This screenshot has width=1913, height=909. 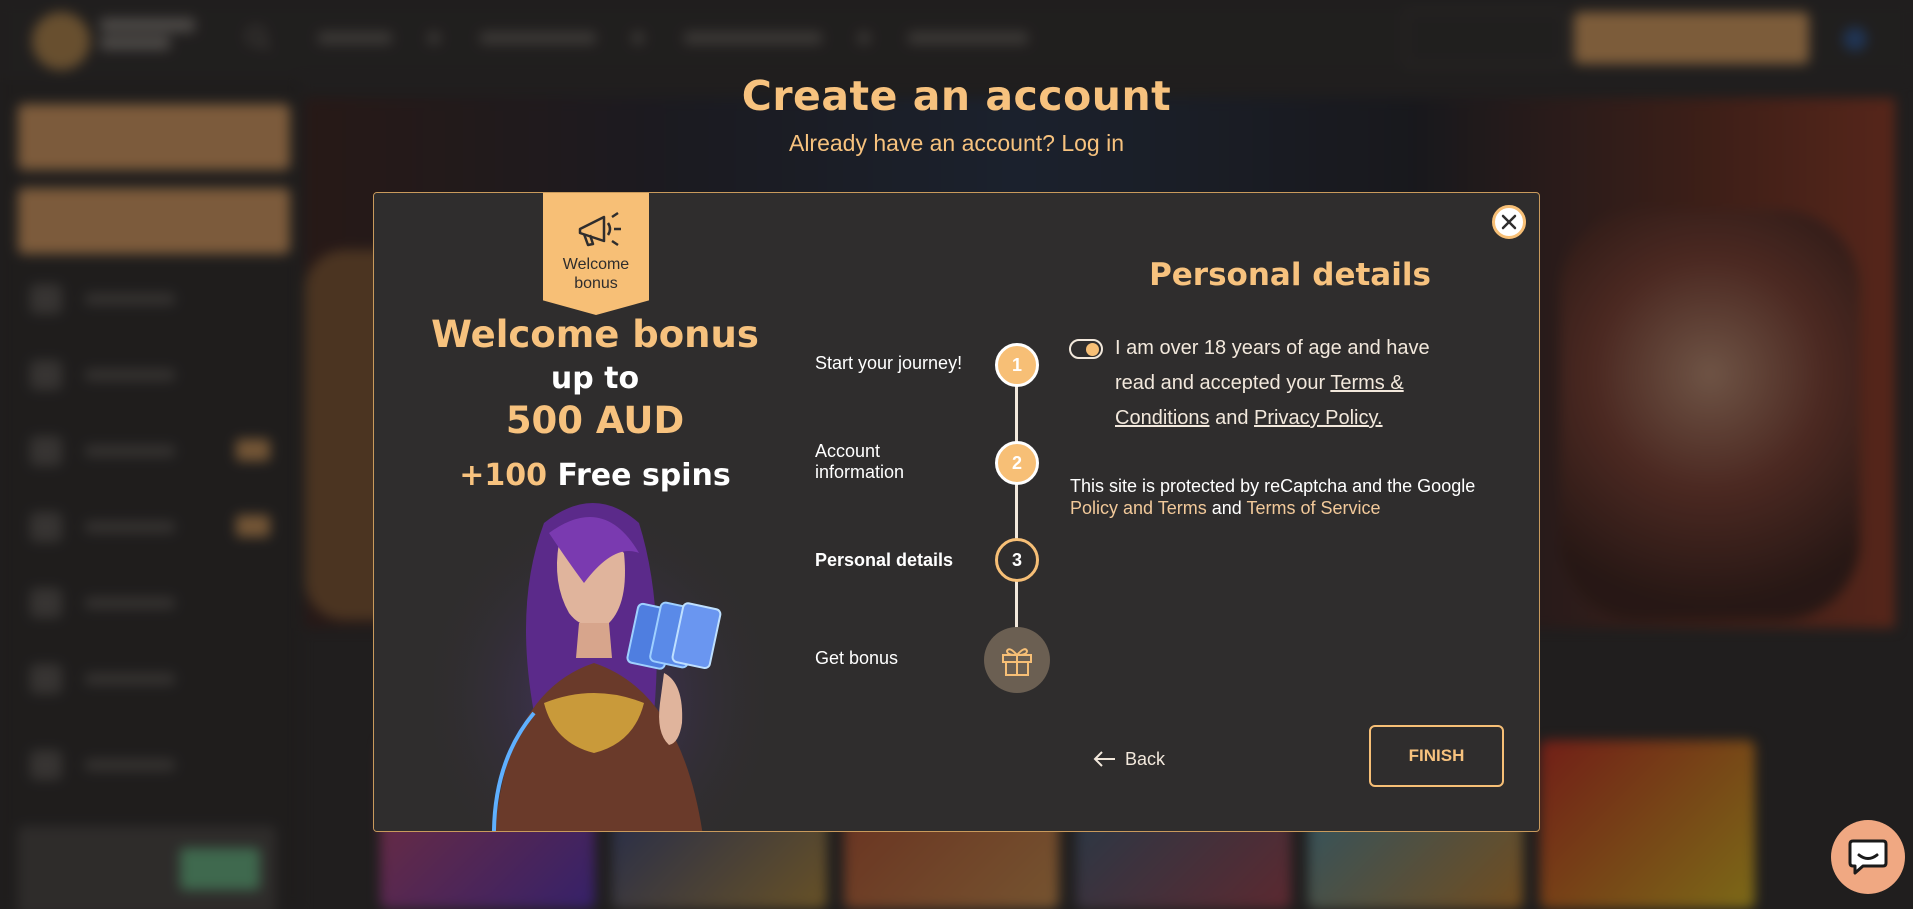 I want to click on chat-bubble-icon, so click(x=1868, y=857).